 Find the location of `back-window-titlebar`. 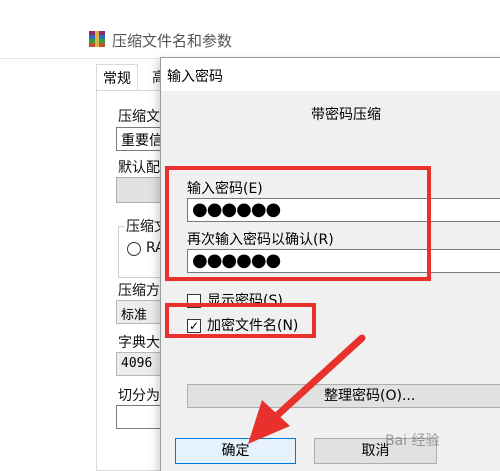

back-window-titlebar is located at coordinates (250, 40).